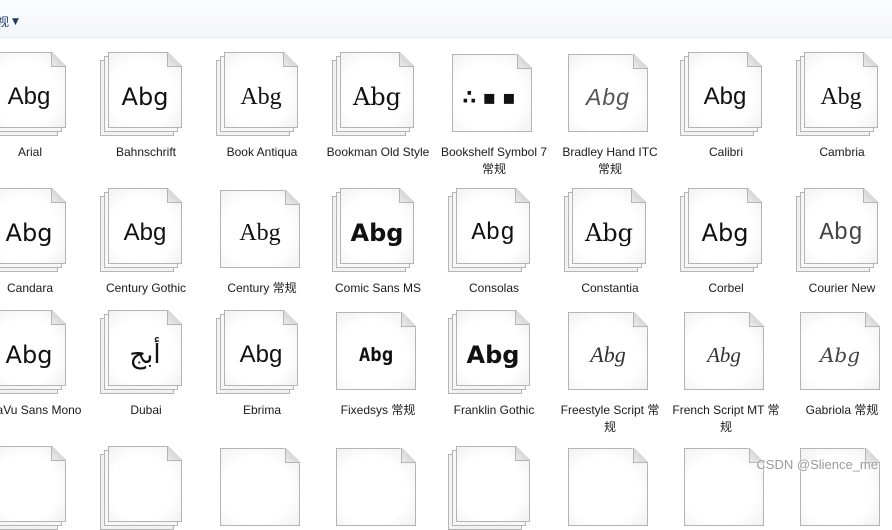  What do you see at coordinates (145, 355) in the screenshot?
I see `font-sample: أبج` at bounding box center [145, 355].